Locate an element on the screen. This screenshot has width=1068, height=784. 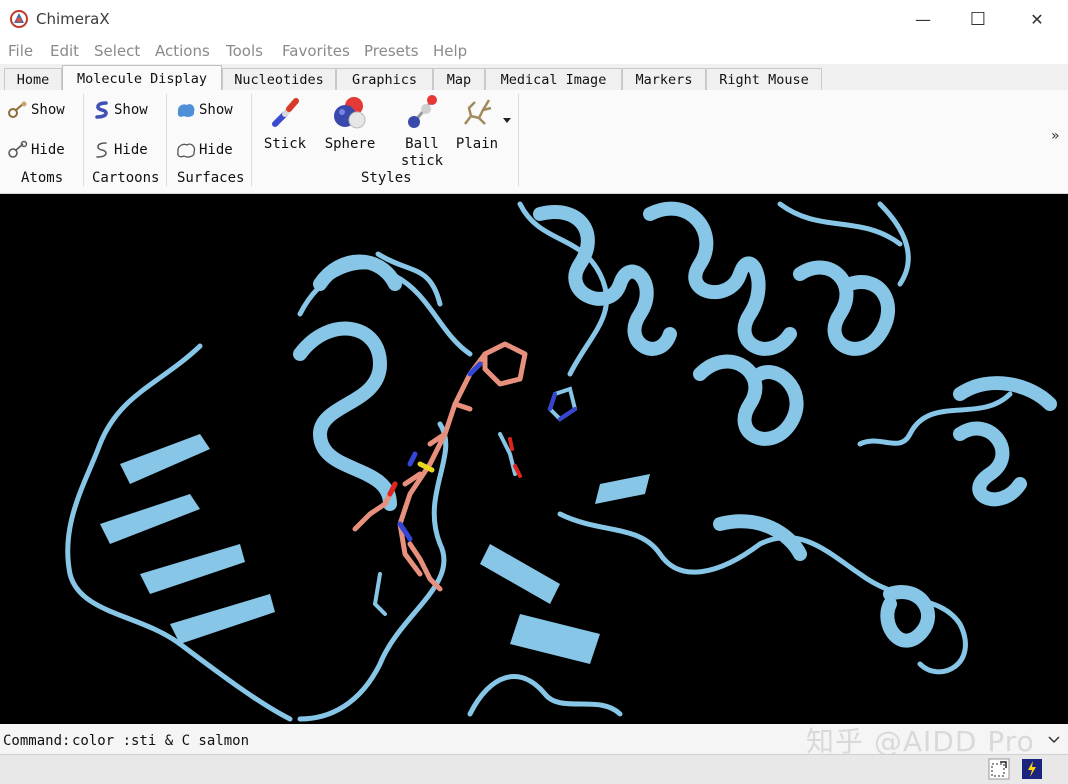
menu-actions: Actions is located at coordinates (182, 51).